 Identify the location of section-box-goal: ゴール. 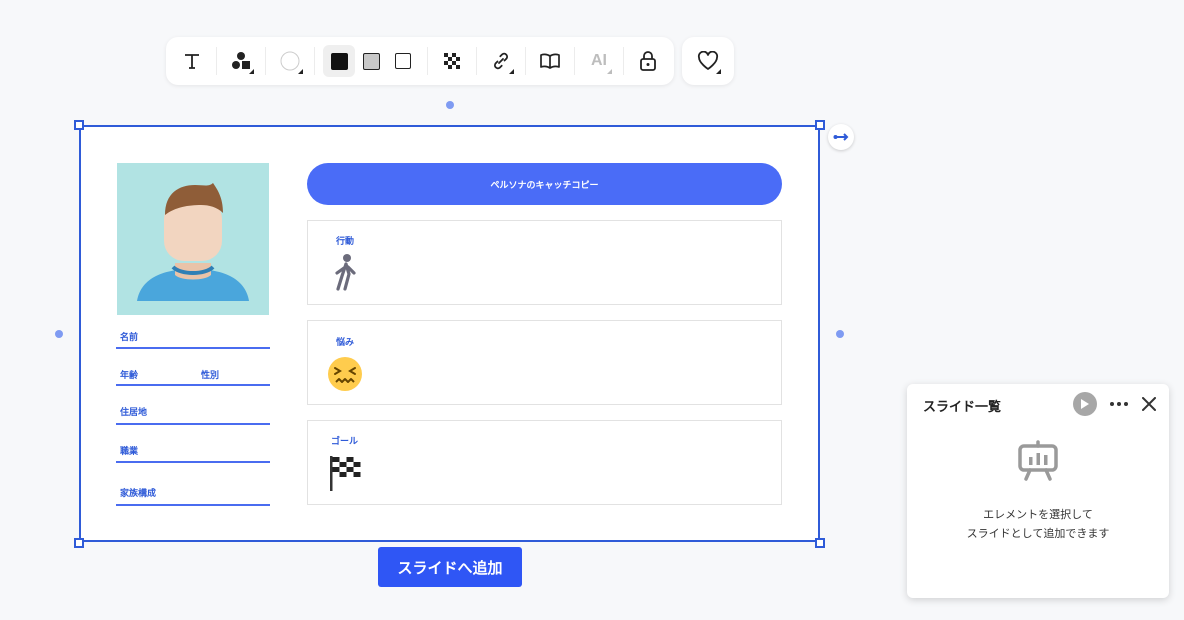
(544, 462).